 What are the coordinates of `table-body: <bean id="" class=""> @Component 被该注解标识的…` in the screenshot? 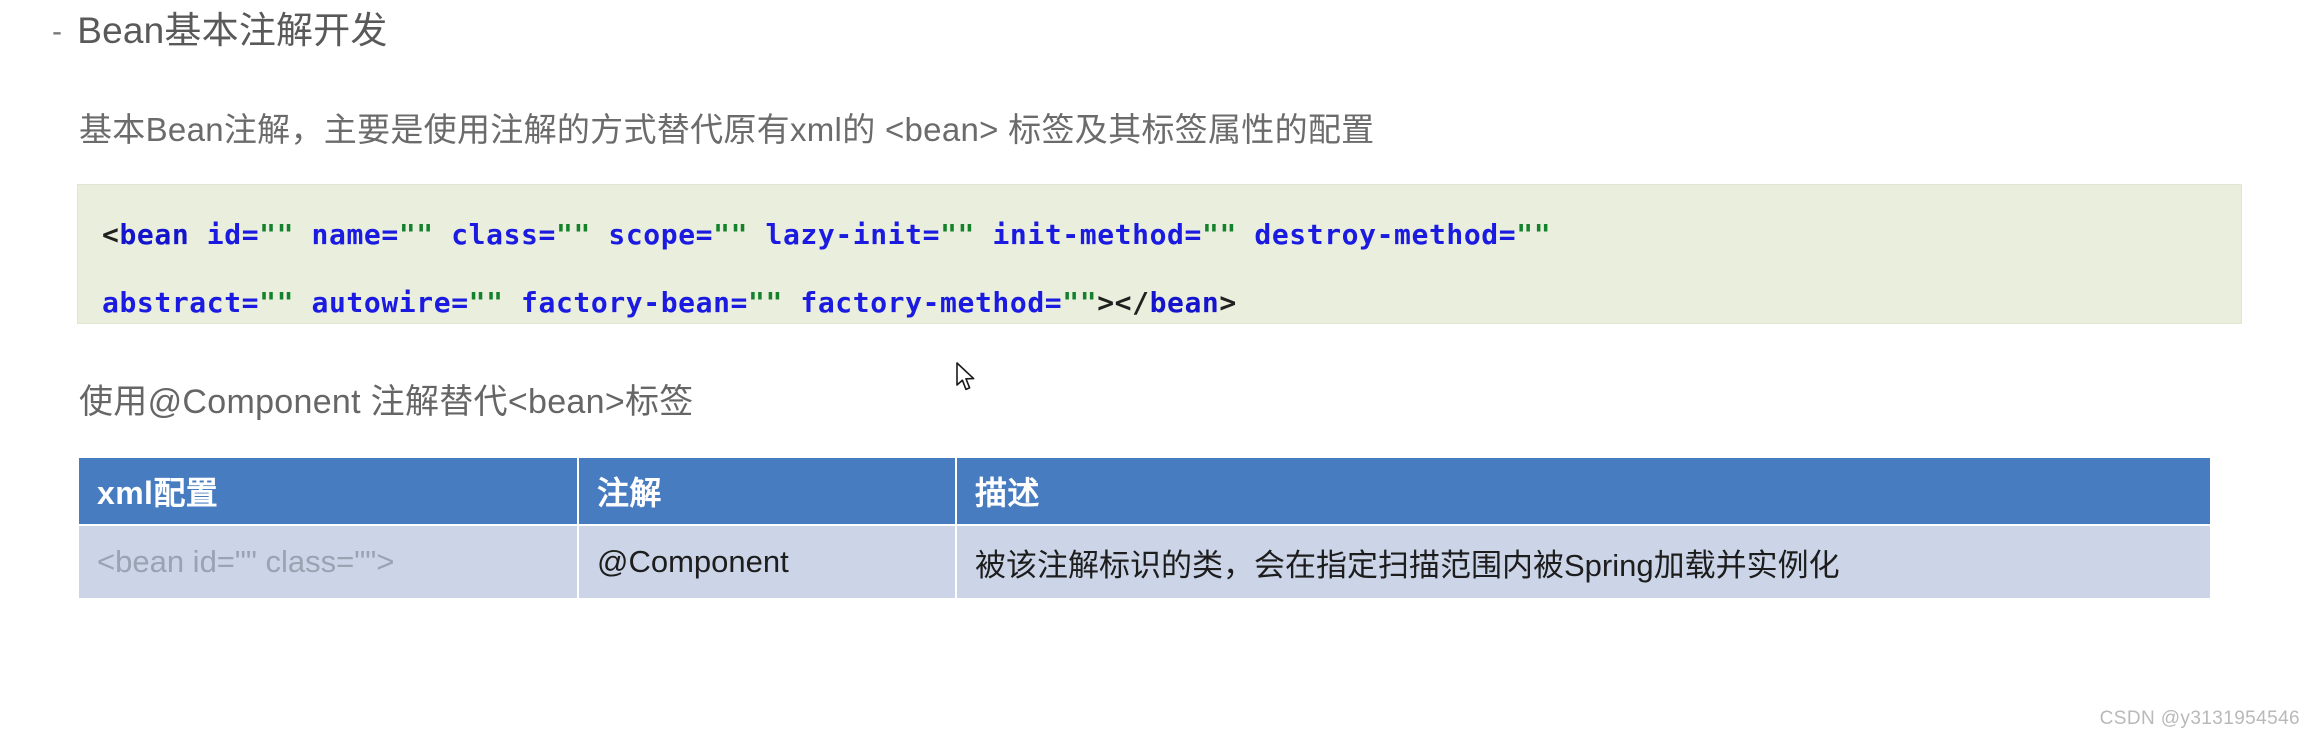 It's located at (1144, 562).